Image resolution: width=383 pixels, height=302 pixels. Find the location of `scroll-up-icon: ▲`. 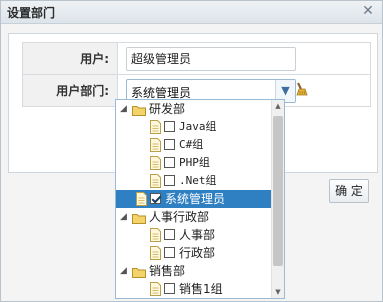

scroll-up-icon: ▲ is located at coordinates (278, 106).